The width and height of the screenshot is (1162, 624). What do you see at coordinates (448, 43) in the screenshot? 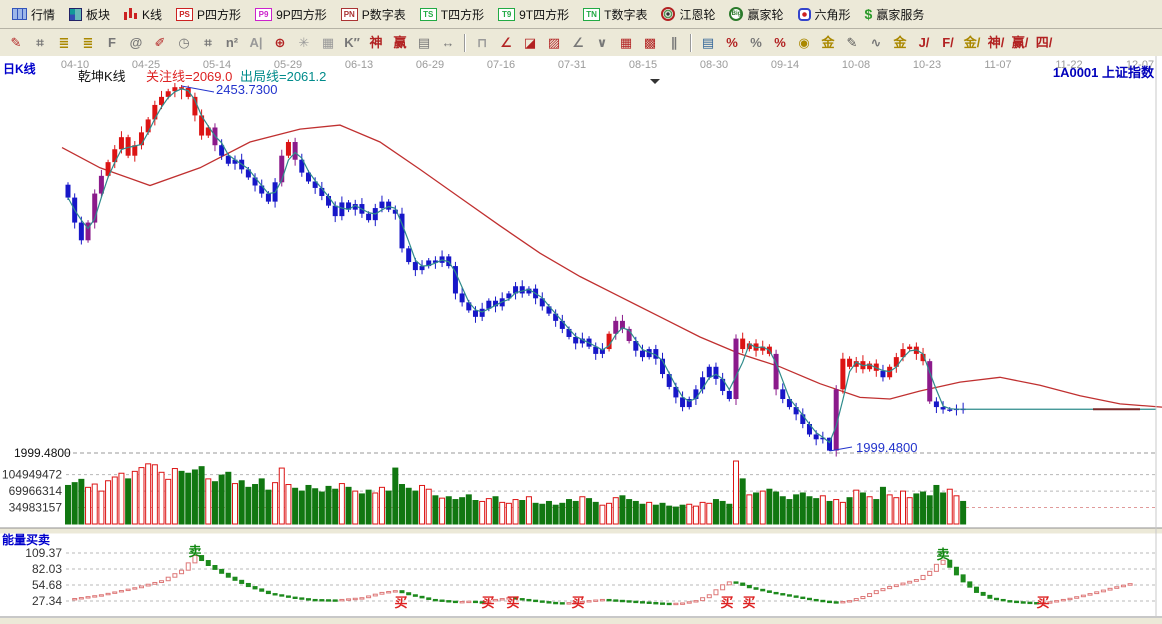
I see `width-measure-icon: ↔` at bounding box center [448, 43].